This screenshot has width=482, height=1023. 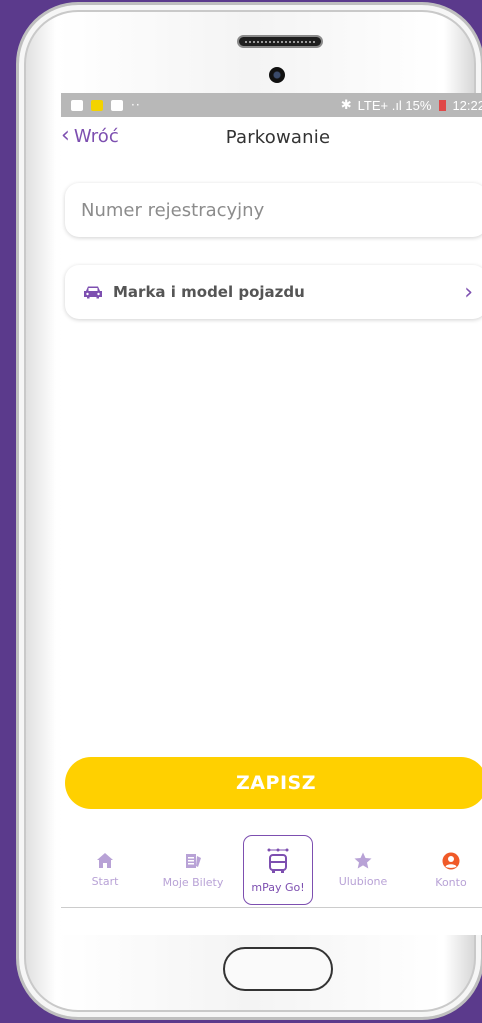 What do you see at coordinates (105, 860) in the screenshot?
I see `home-icon` at bounding box center [105, 860].